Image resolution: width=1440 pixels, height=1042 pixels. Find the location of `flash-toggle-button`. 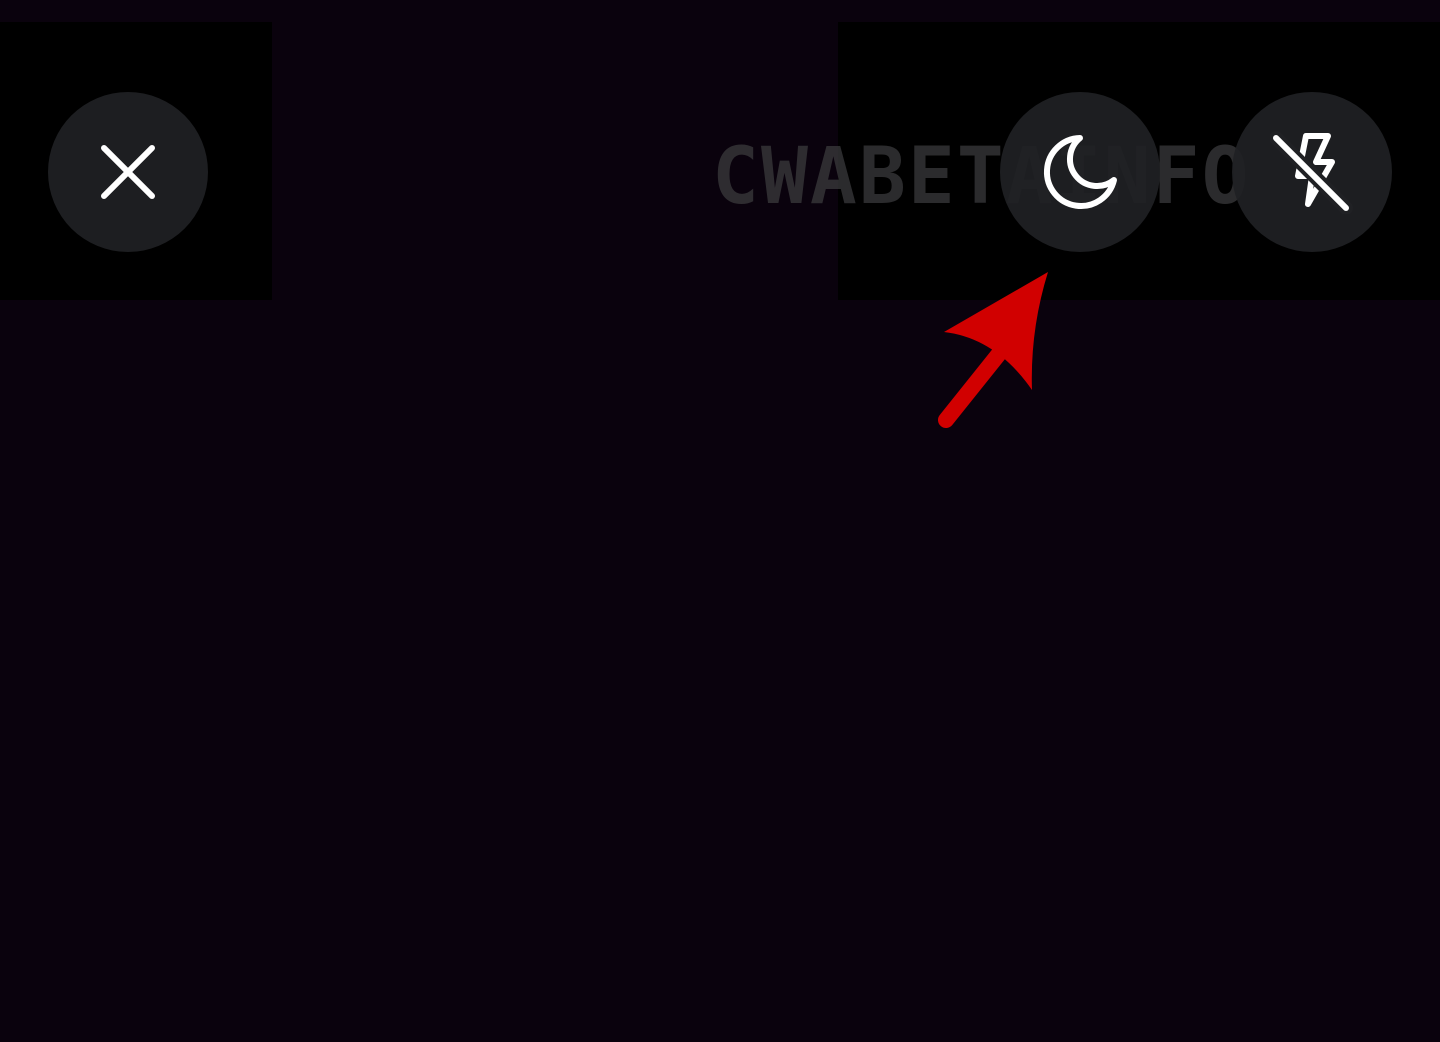

flash-toggle-button is located at coordinates (1312, 172).